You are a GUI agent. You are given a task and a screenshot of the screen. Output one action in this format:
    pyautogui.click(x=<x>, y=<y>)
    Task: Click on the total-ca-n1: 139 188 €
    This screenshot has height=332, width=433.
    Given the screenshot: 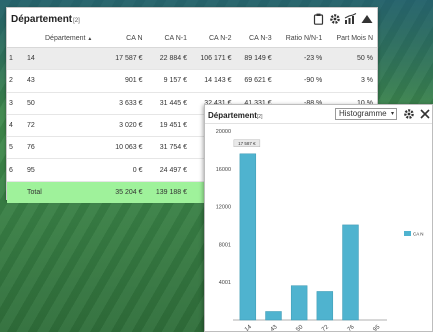 What is the action you would take?
    pyautogui.click(x=169, y=192)
    